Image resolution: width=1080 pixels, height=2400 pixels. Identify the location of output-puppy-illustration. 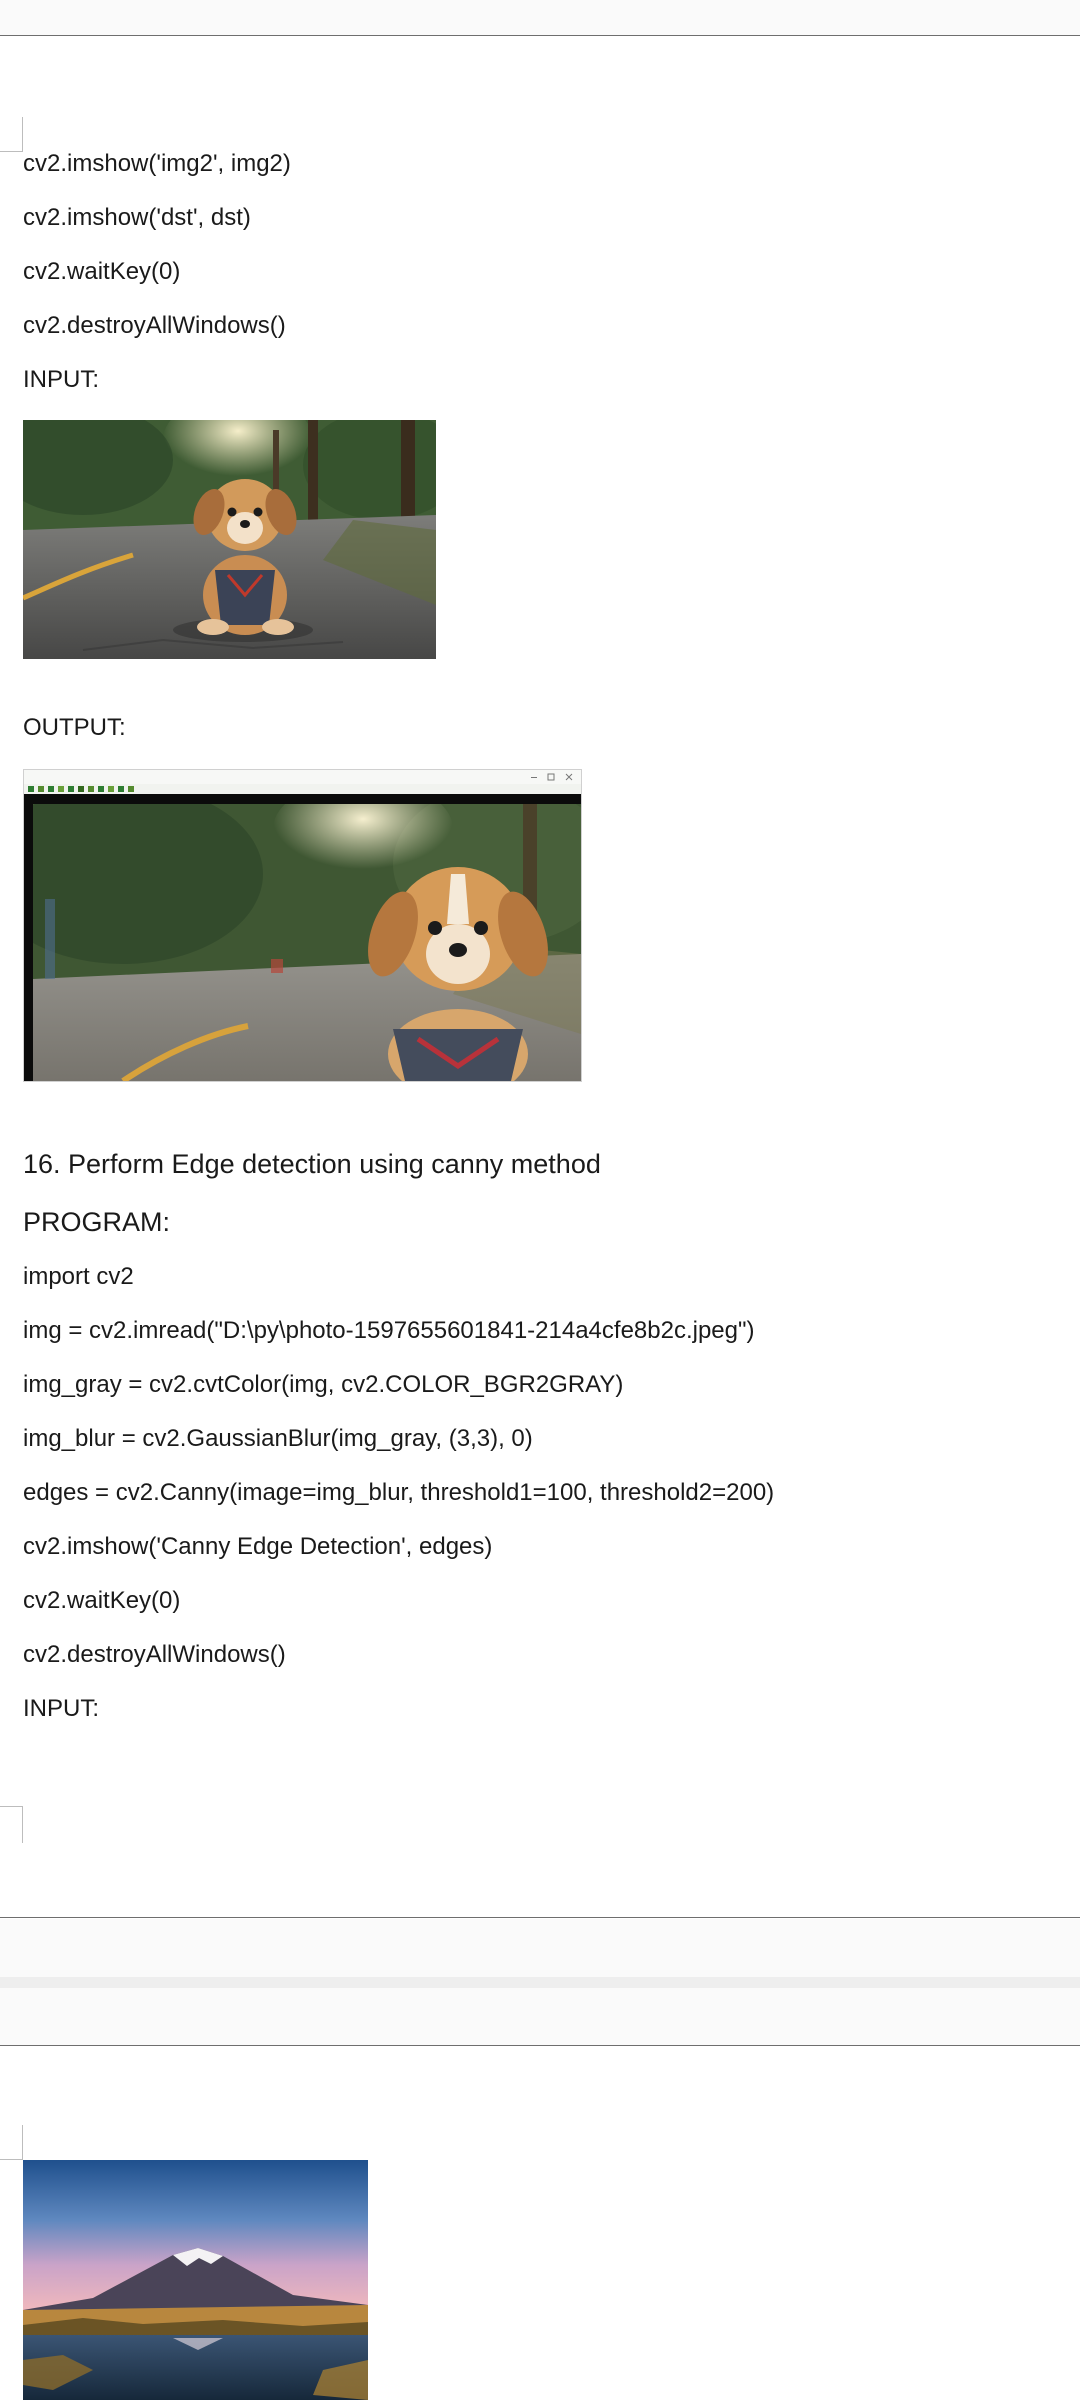
(307, 942).